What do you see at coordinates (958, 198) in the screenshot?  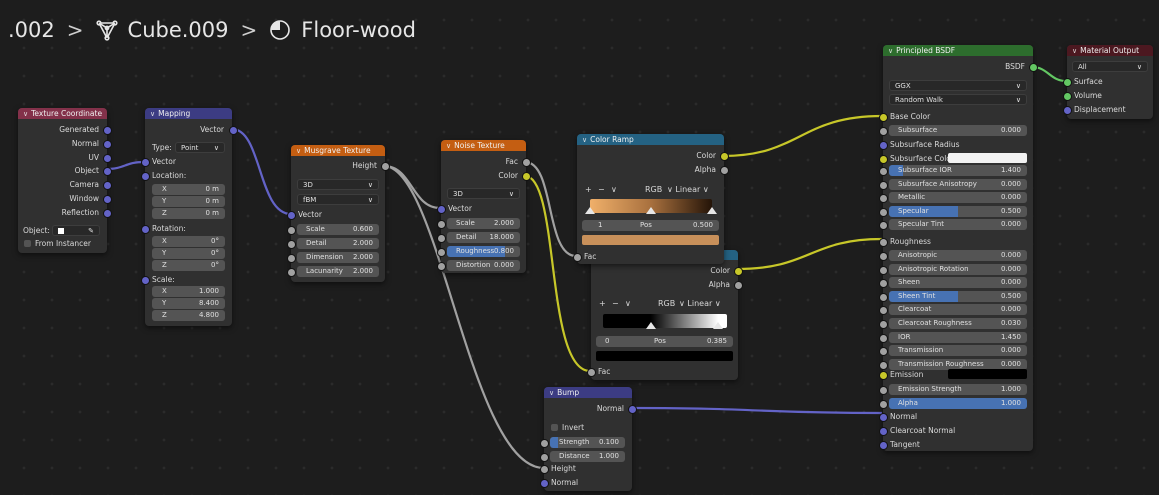 I see `metallic-field: Metallic 0.000` at bounding box center [958, 198].